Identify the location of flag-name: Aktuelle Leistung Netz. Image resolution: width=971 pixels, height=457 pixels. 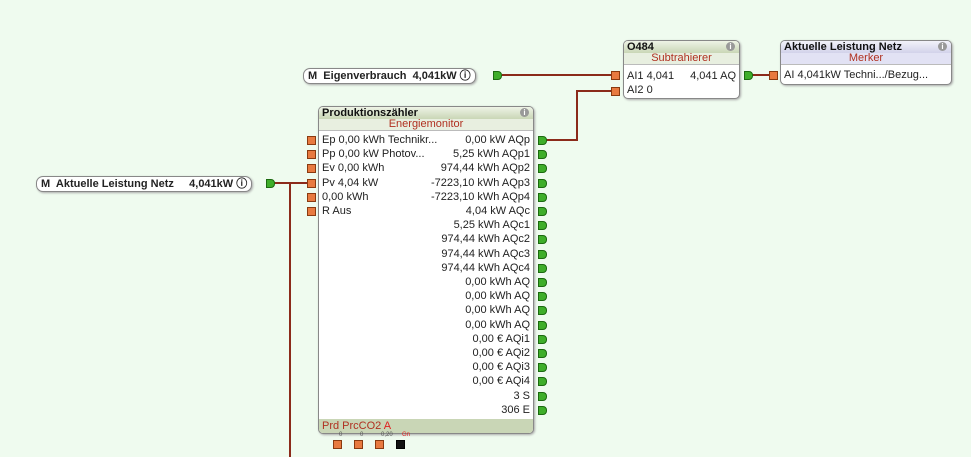
(114, 184).